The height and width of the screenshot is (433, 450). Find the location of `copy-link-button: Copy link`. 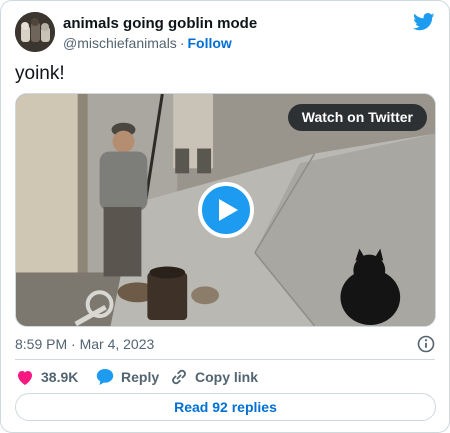

copy-link-button: Copy link is located at coordinates (219, 377).